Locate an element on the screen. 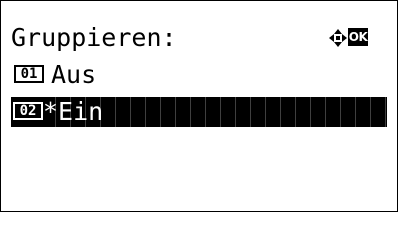 The width and height of the screenshot is (398, 240). page-title: Gruppieren: is located at coordinates (94, 37).